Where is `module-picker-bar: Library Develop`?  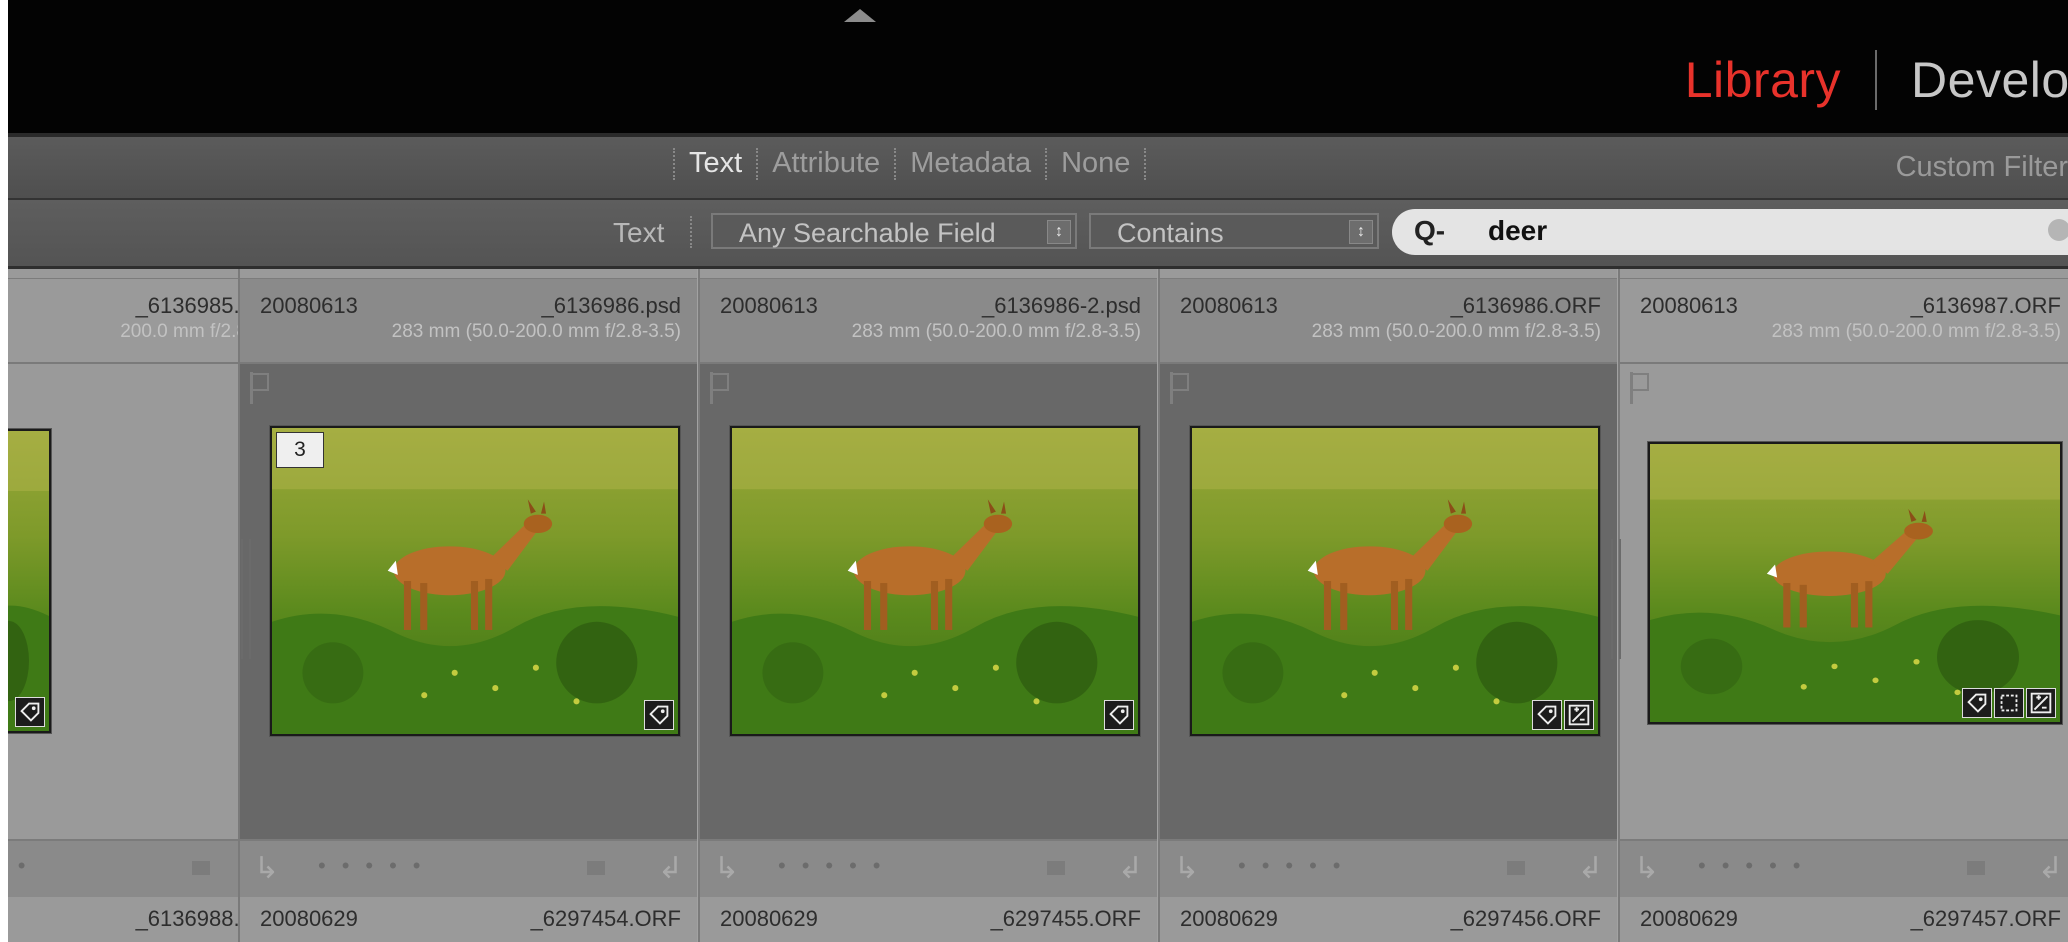 module-picker-bar: Library Develop is located at coordinates (1038, 66).